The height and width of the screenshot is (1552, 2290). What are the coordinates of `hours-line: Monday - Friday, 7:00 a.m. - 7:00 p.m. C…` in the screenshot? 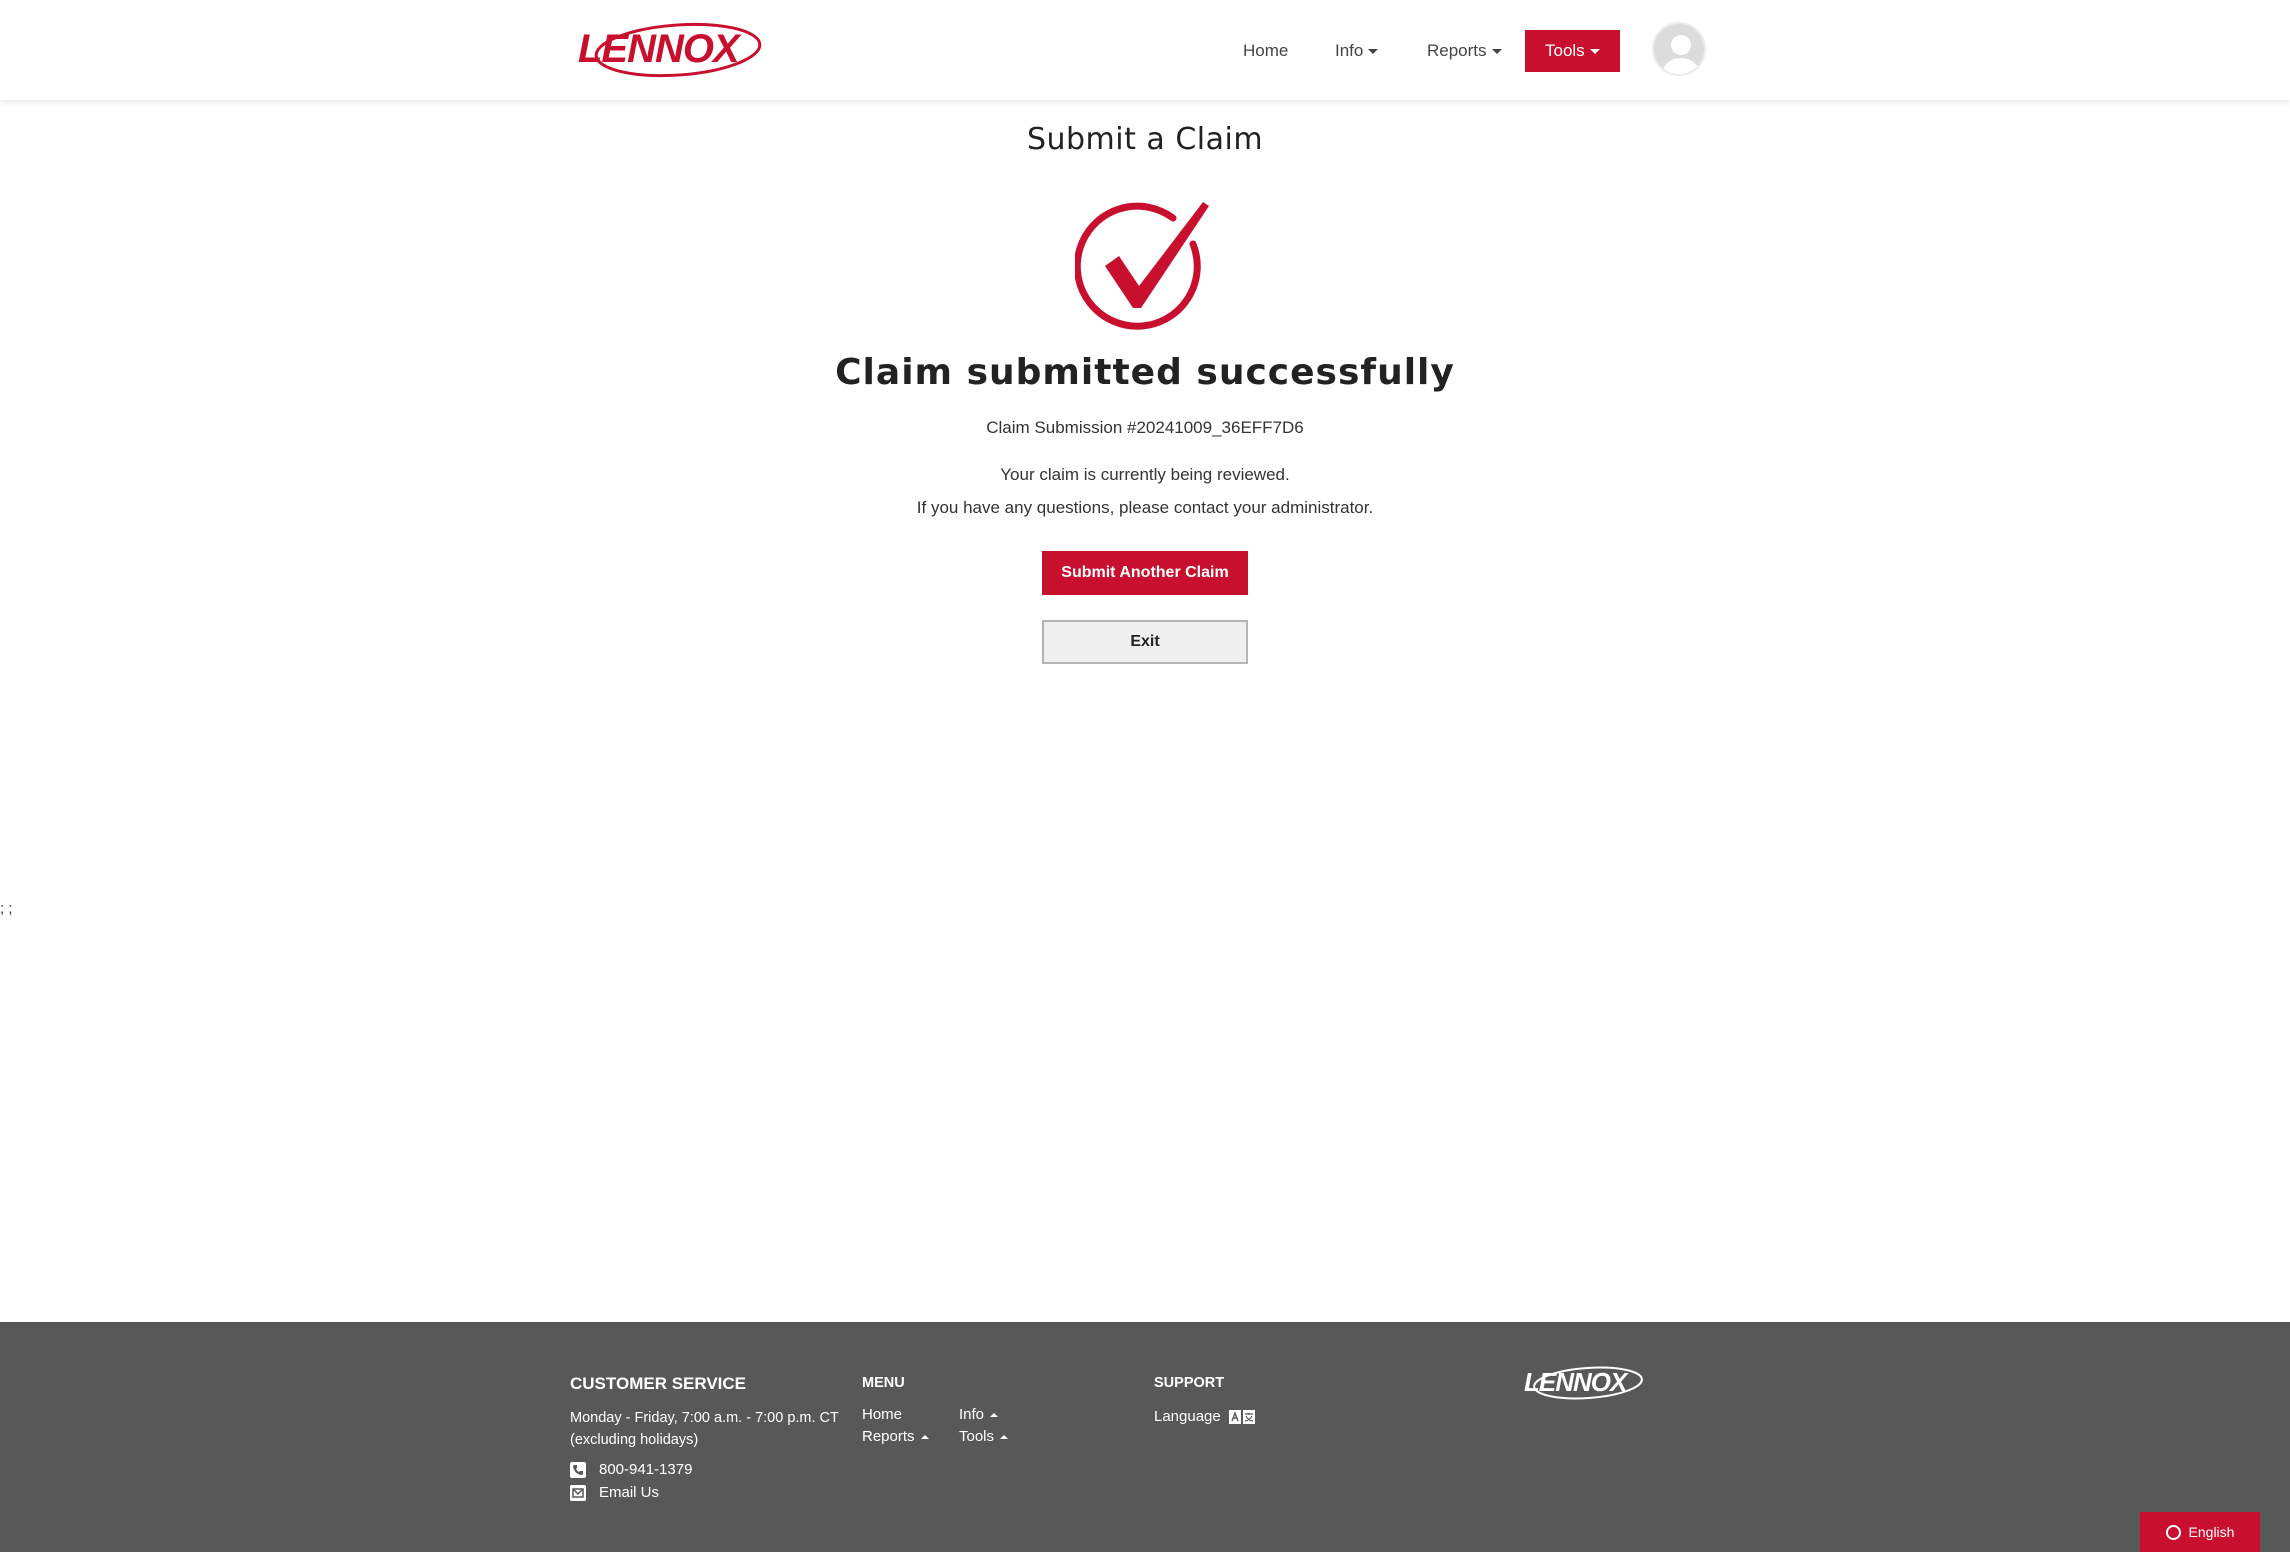 It's located at (704, 1418).